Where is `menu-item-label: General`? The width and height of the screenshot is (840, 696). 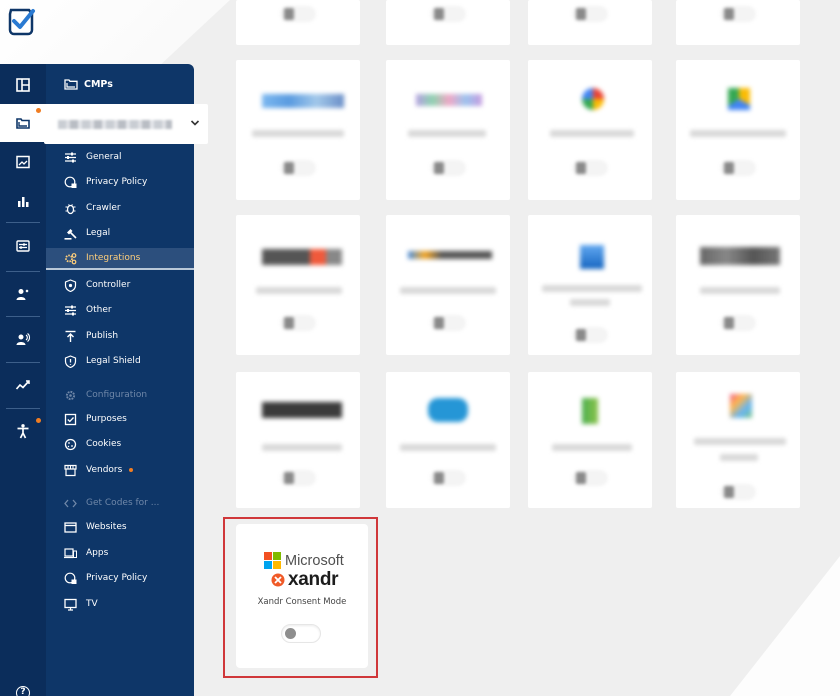
menu-item-label: General is located at coordinates (104, 157).